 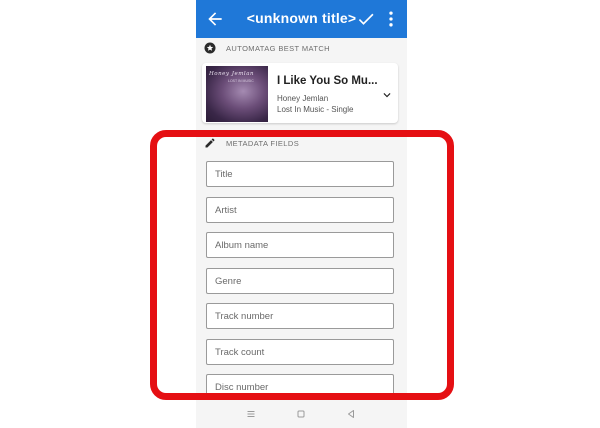 What do you see at coordinates (303, 98) in the screenshot?
I see `song-artist: Honey Jemlan` at bounding box center [303, 98].